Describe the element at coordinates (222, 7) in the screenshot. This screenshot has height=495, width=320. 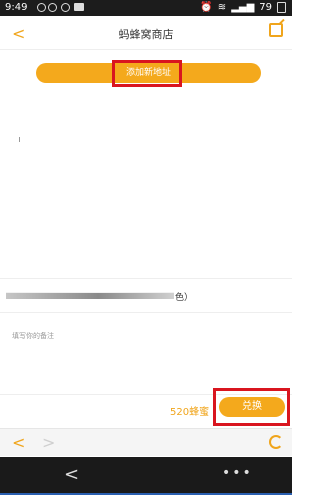
I see `wifi-icon: ≋` at that location.